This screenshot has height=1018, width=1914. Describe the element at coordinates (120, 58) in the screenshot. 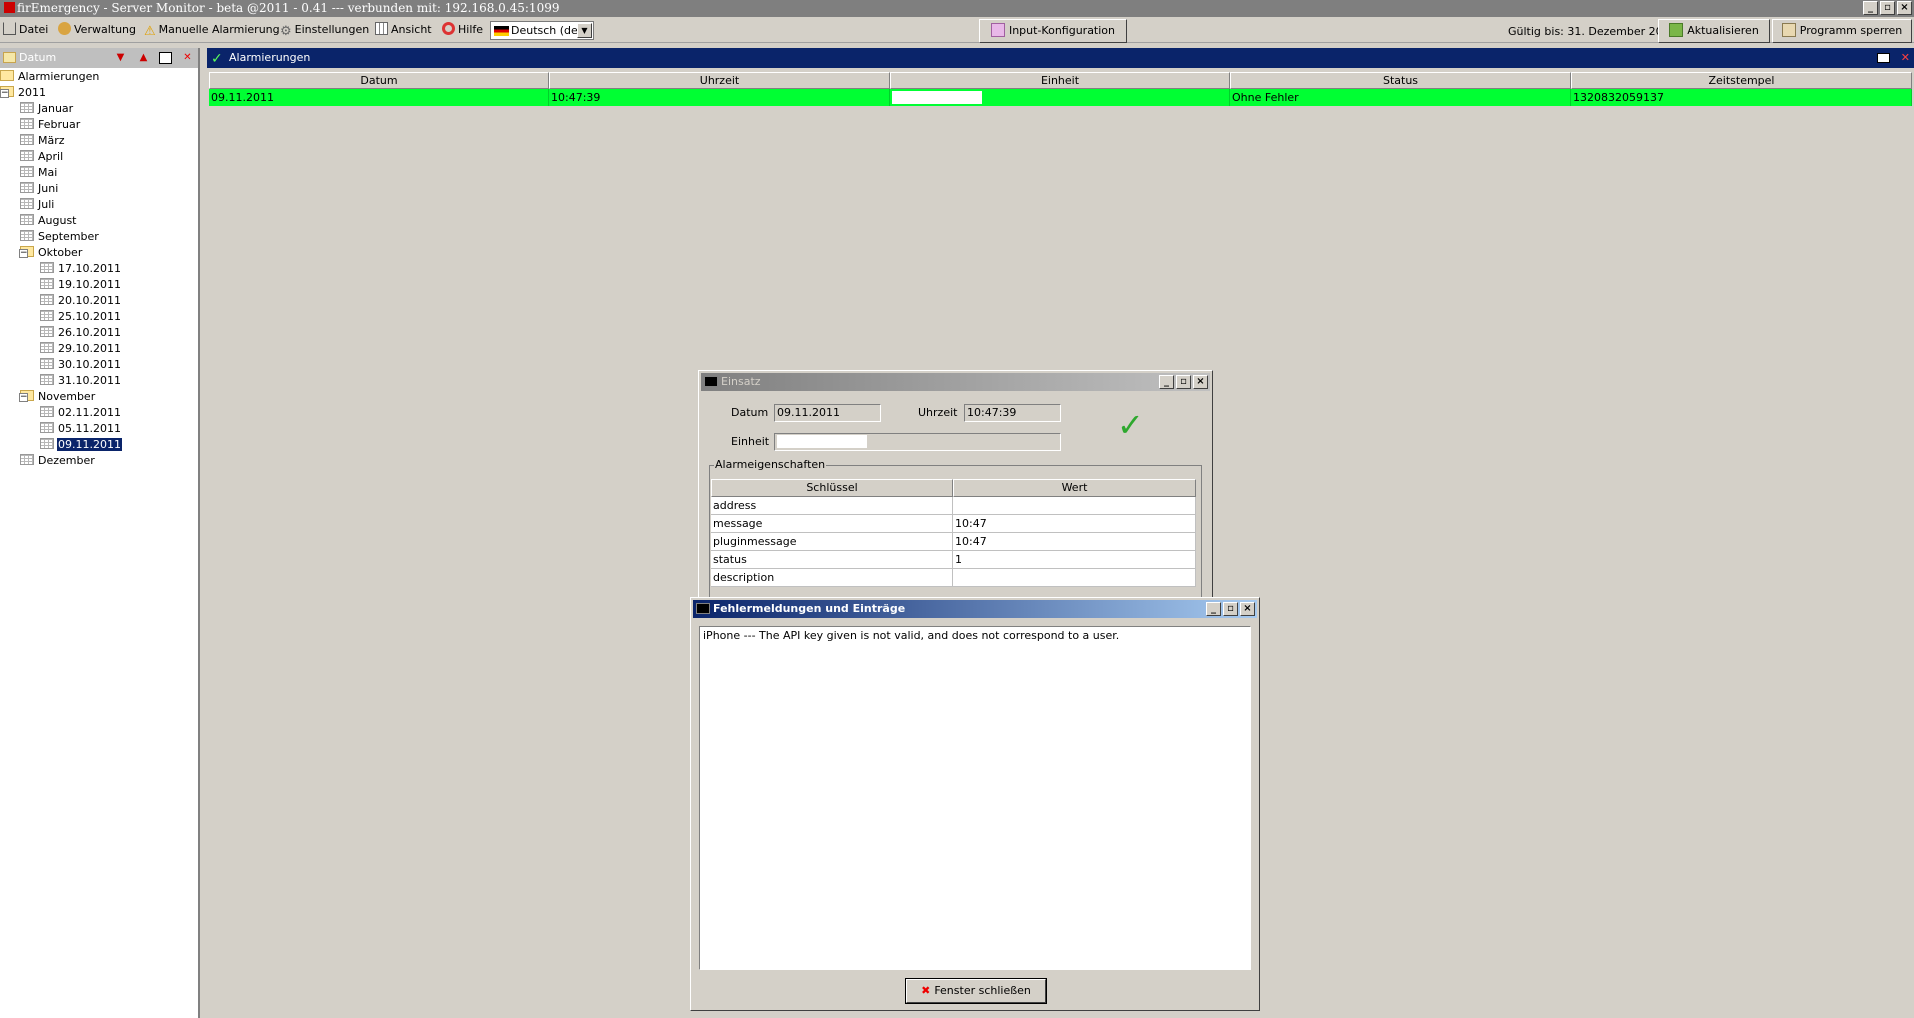

I see `collapse-down-icon: ▼` at that location.